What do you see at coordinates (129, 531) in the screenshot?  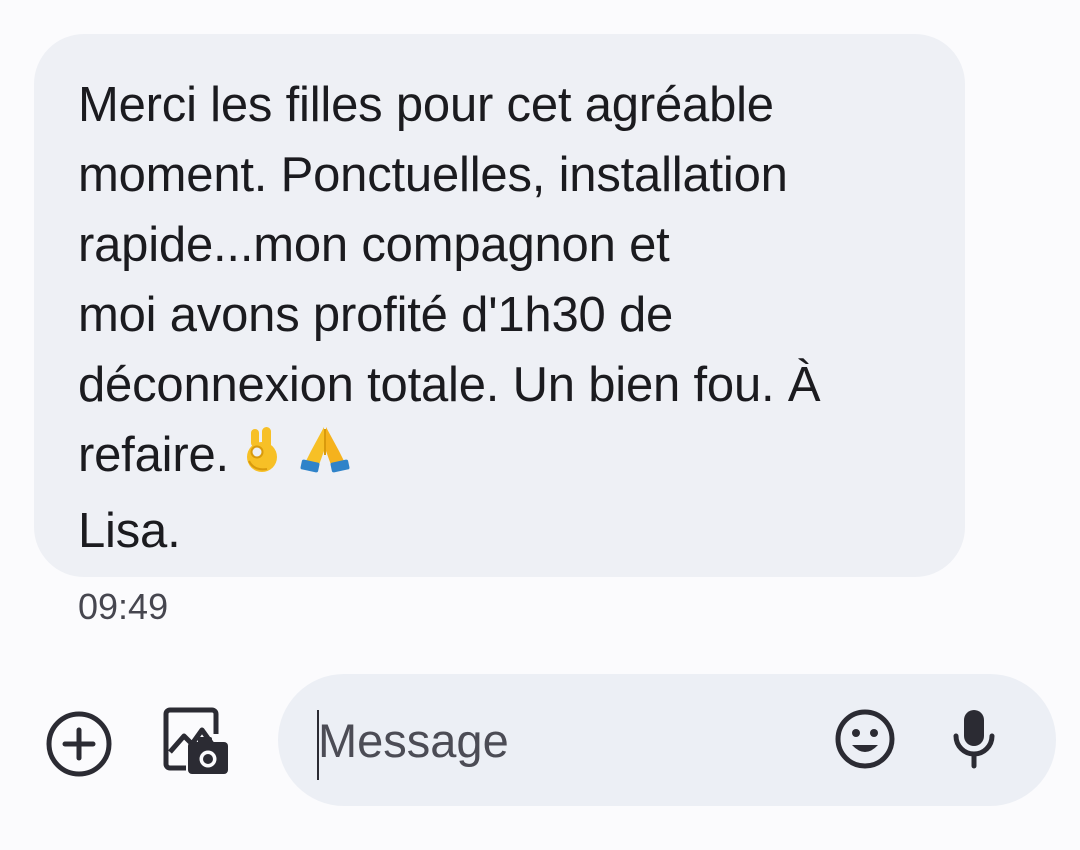 I see `message-line-7: Lisa.` at bounding box center [129, 531].